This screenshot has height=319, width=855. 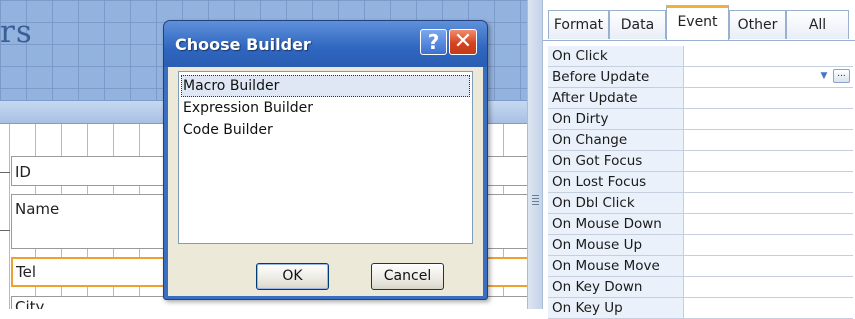 I want to click on property-row-on-key-down: On Key Down, so click(x=700, y=287).